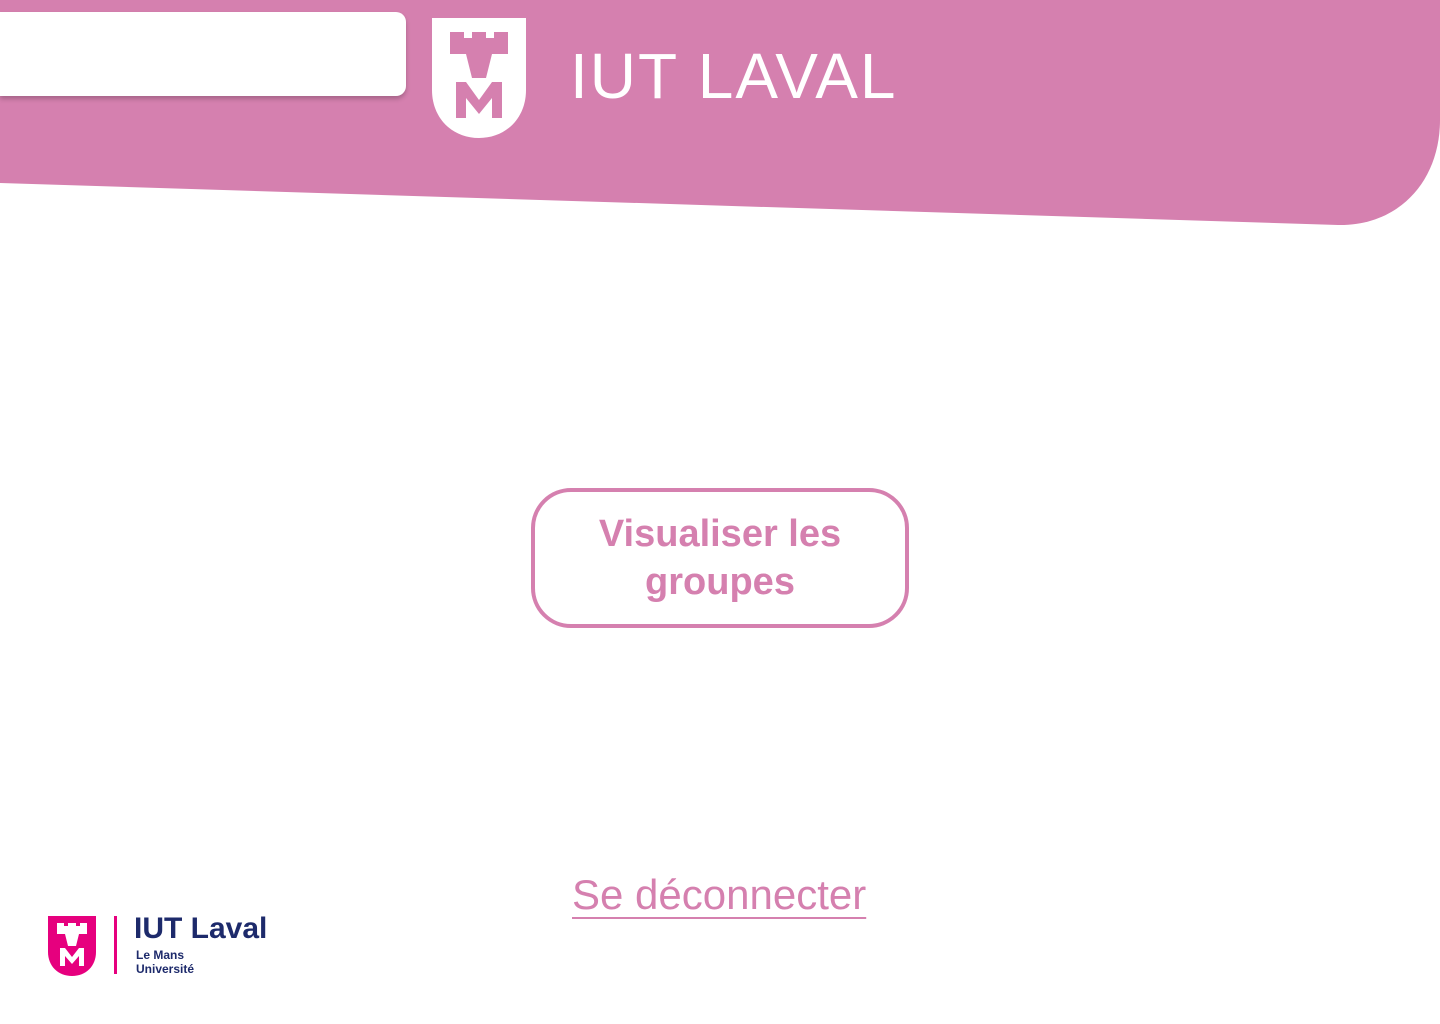  I want to click on footer-logo-sub-line1: Le Mans, so click(160, 955).